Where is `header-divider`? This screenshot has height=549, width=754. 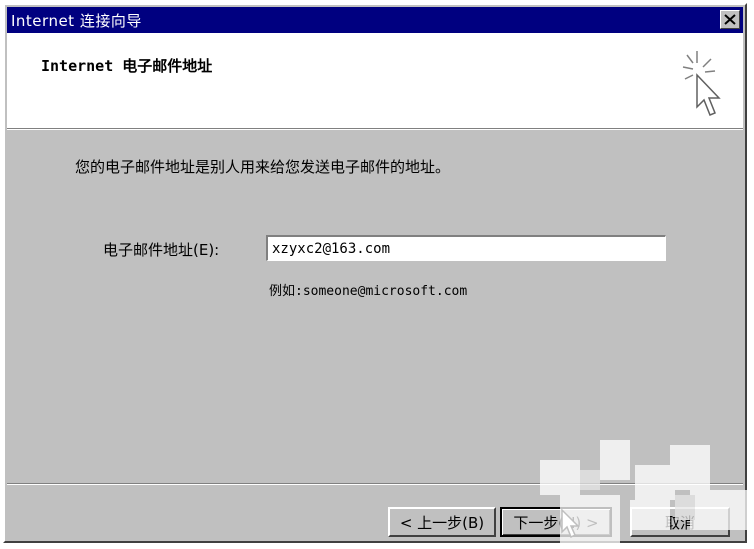 header-divider is located at coordinates (375, 129).